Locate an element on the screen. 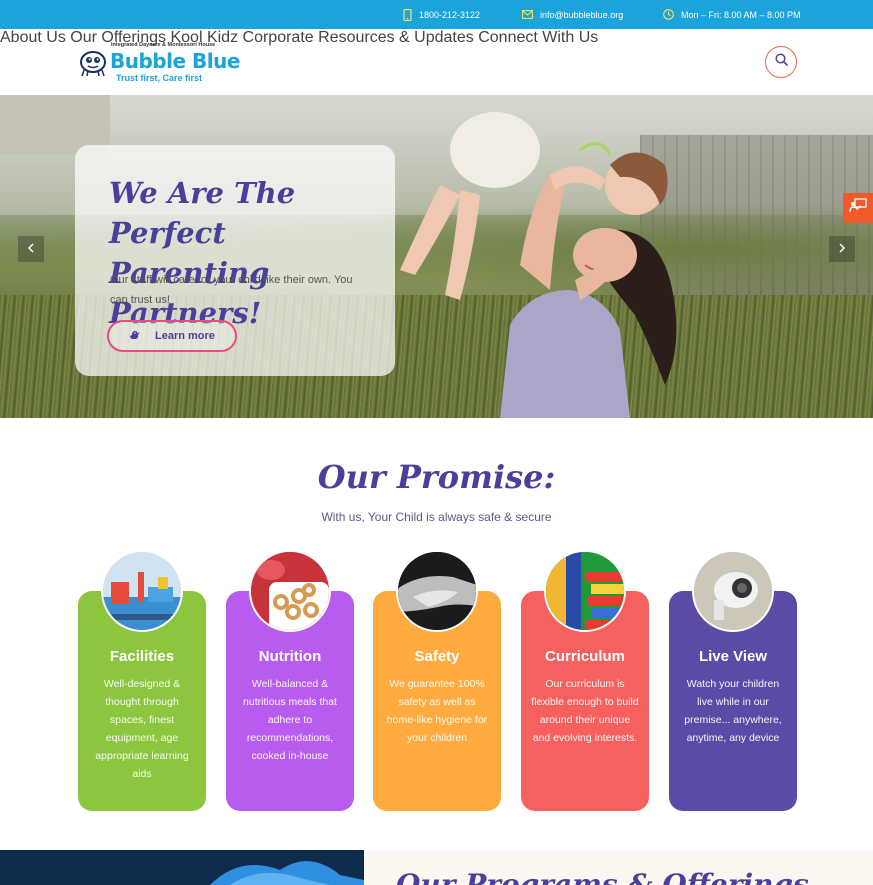 Image resolution: width=873 pixels, height=885 pixels. email-contact: info@bubbleblue.org is located at coordinates (572, 14).